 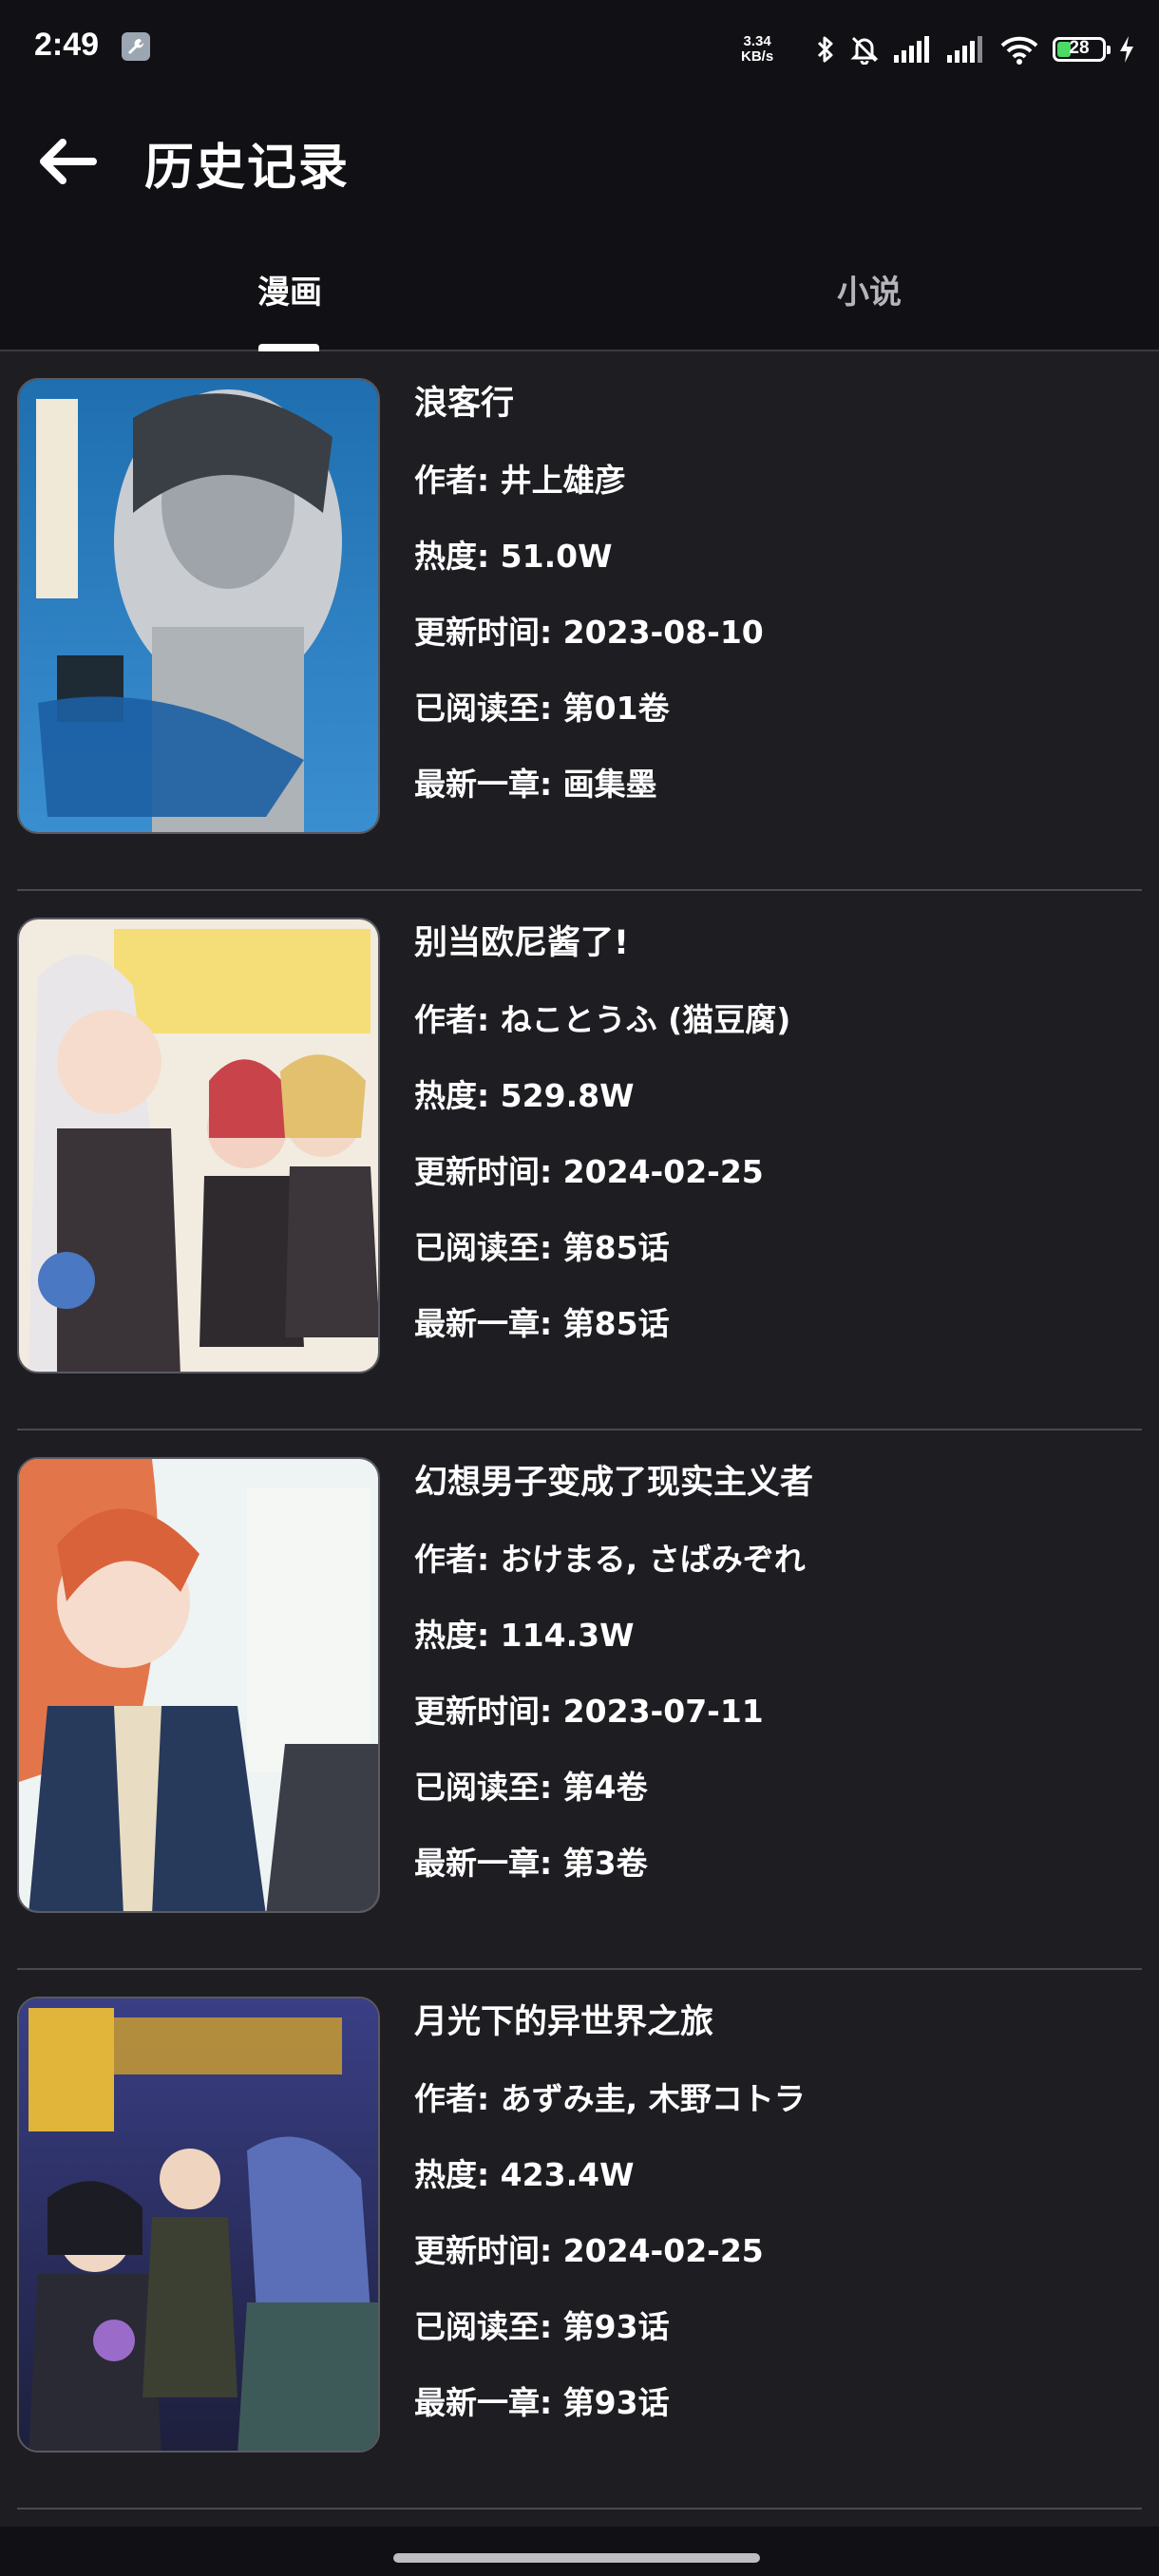 I want to click on item-latest-chapter: 最新一章: 第3卷, so click(x=531, y=1863).